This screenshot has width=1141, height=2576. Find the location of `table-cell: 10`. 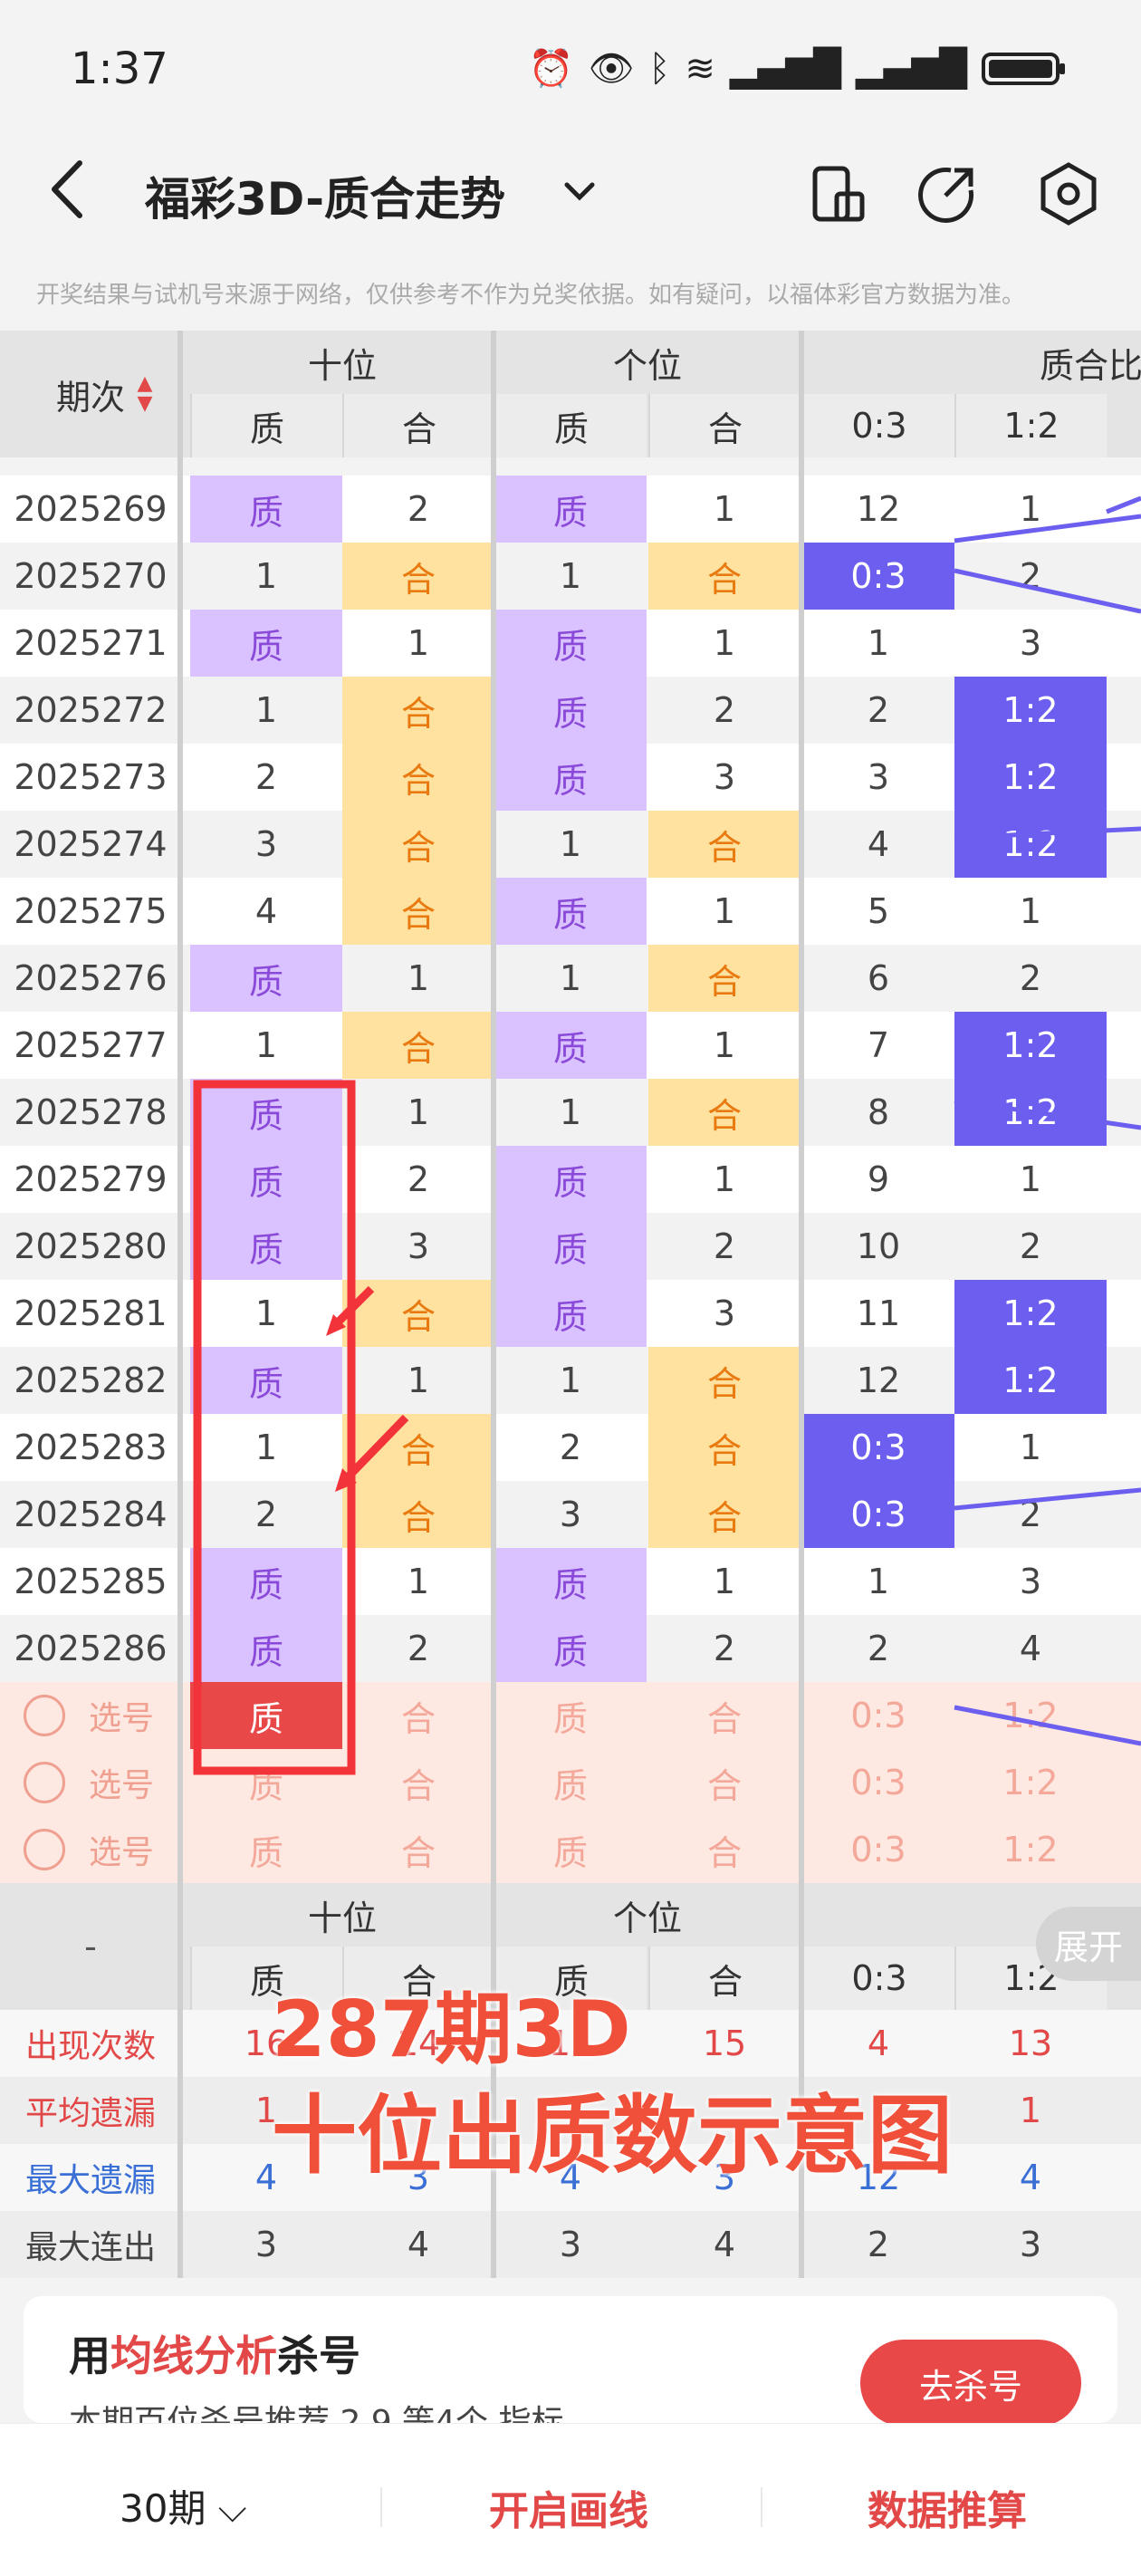

table-cell: 10 is located at coordinates (878, 1246).